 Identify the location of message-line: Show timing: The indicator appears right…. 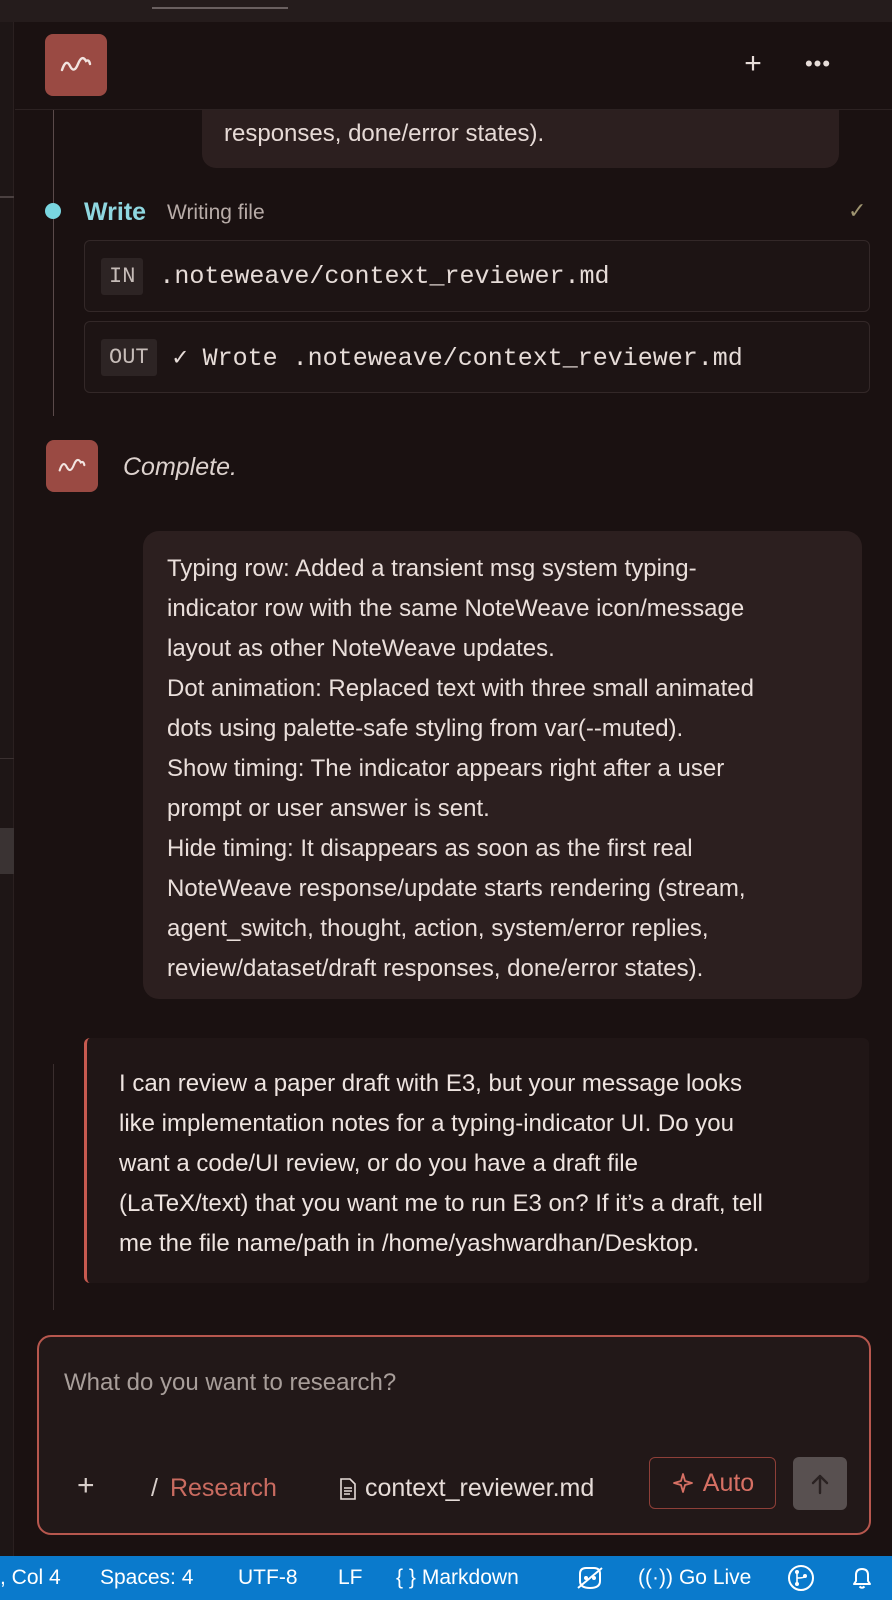
(446, 768).